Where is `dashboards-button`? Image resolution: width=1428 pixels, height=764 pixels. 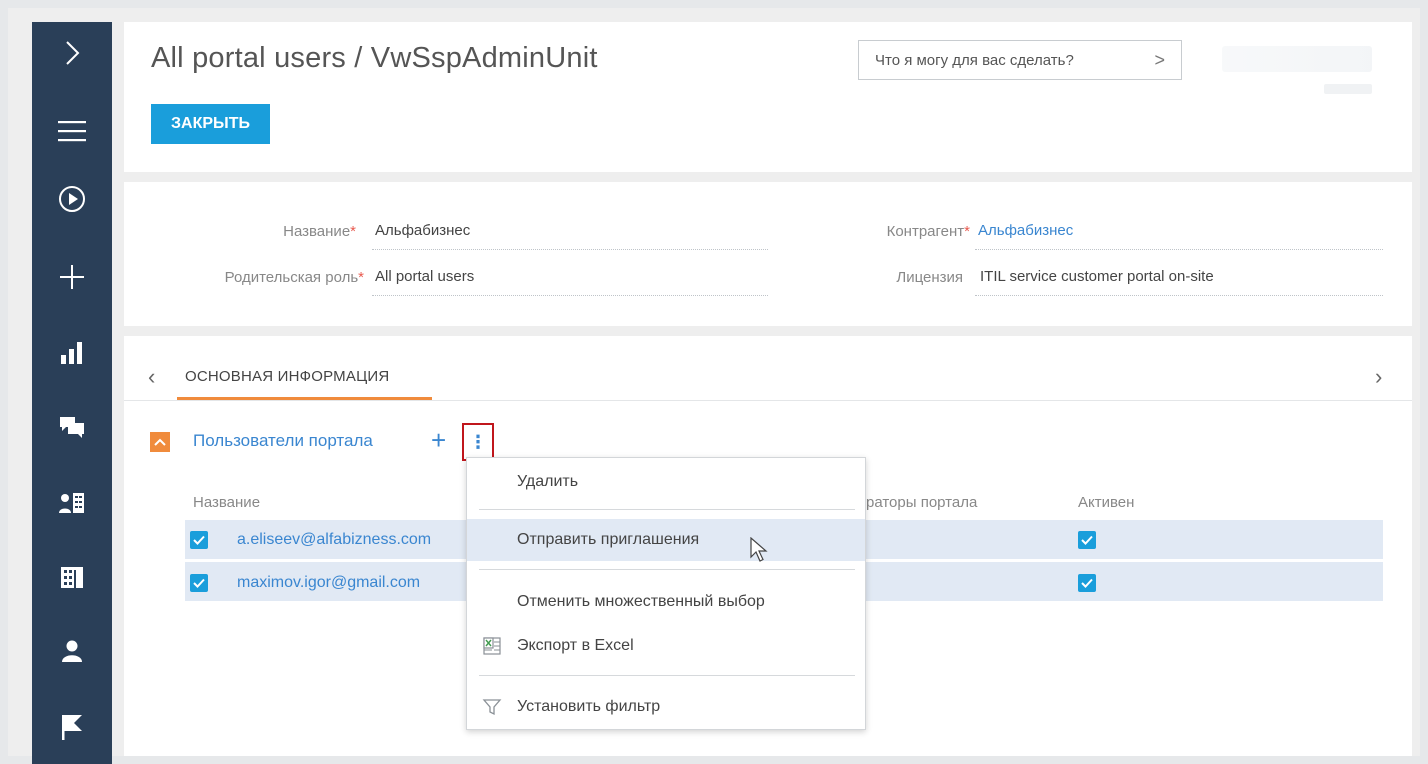
dashboards-button is located at coordinates (72, 353).